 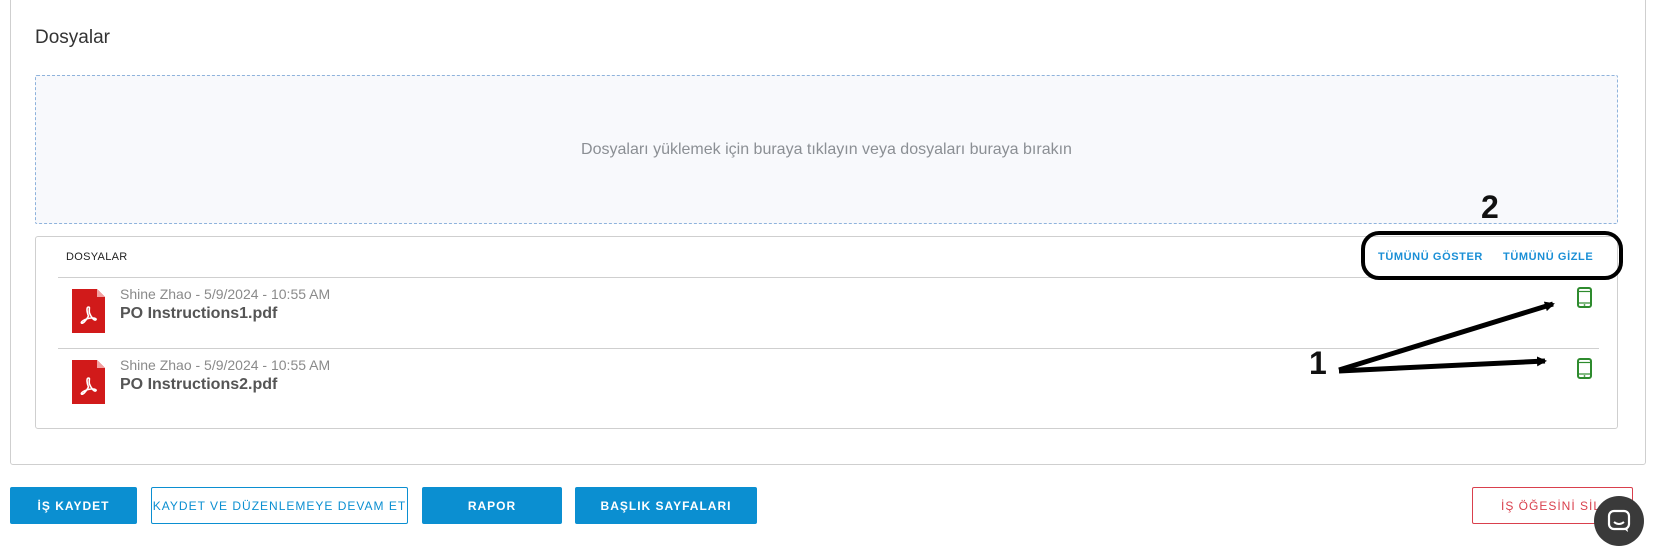 I want to click on report-button: RAPOR, so click(x=492, y=505).